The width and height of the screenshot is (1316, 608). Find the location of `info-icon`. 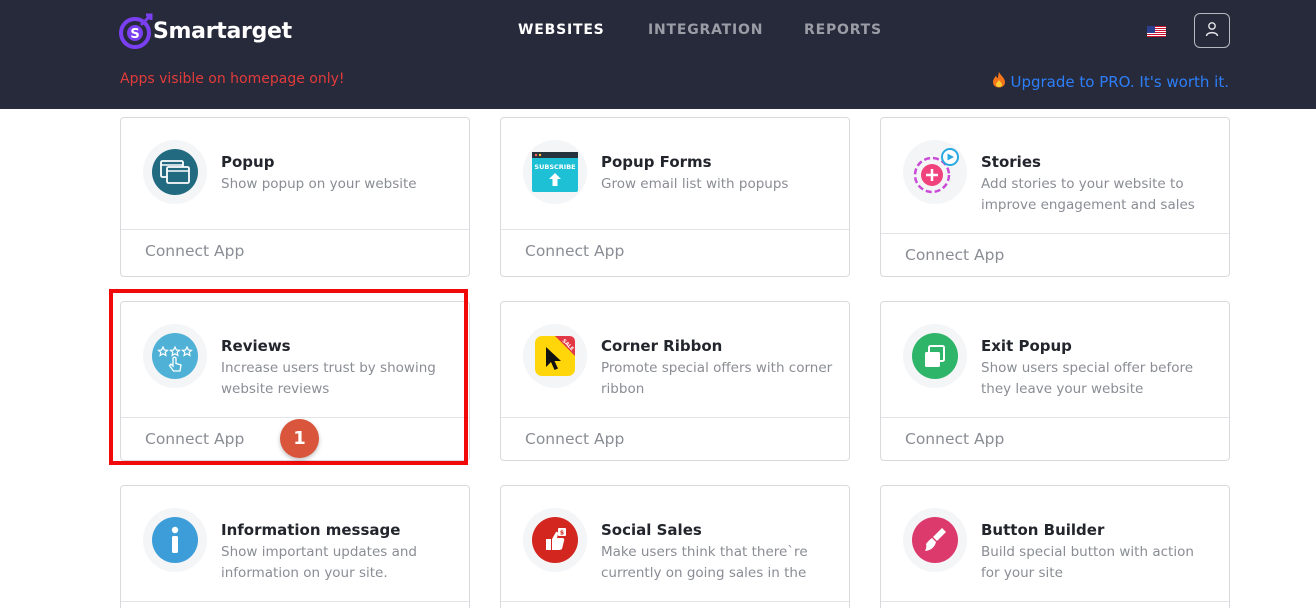

info-icon is located at coordinates (175, 540).